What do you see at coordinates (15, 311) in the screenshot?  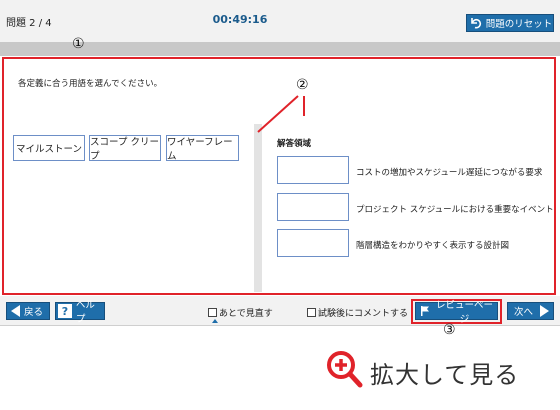 I see `back-arrow-icon` at bounding box center [15, 311].